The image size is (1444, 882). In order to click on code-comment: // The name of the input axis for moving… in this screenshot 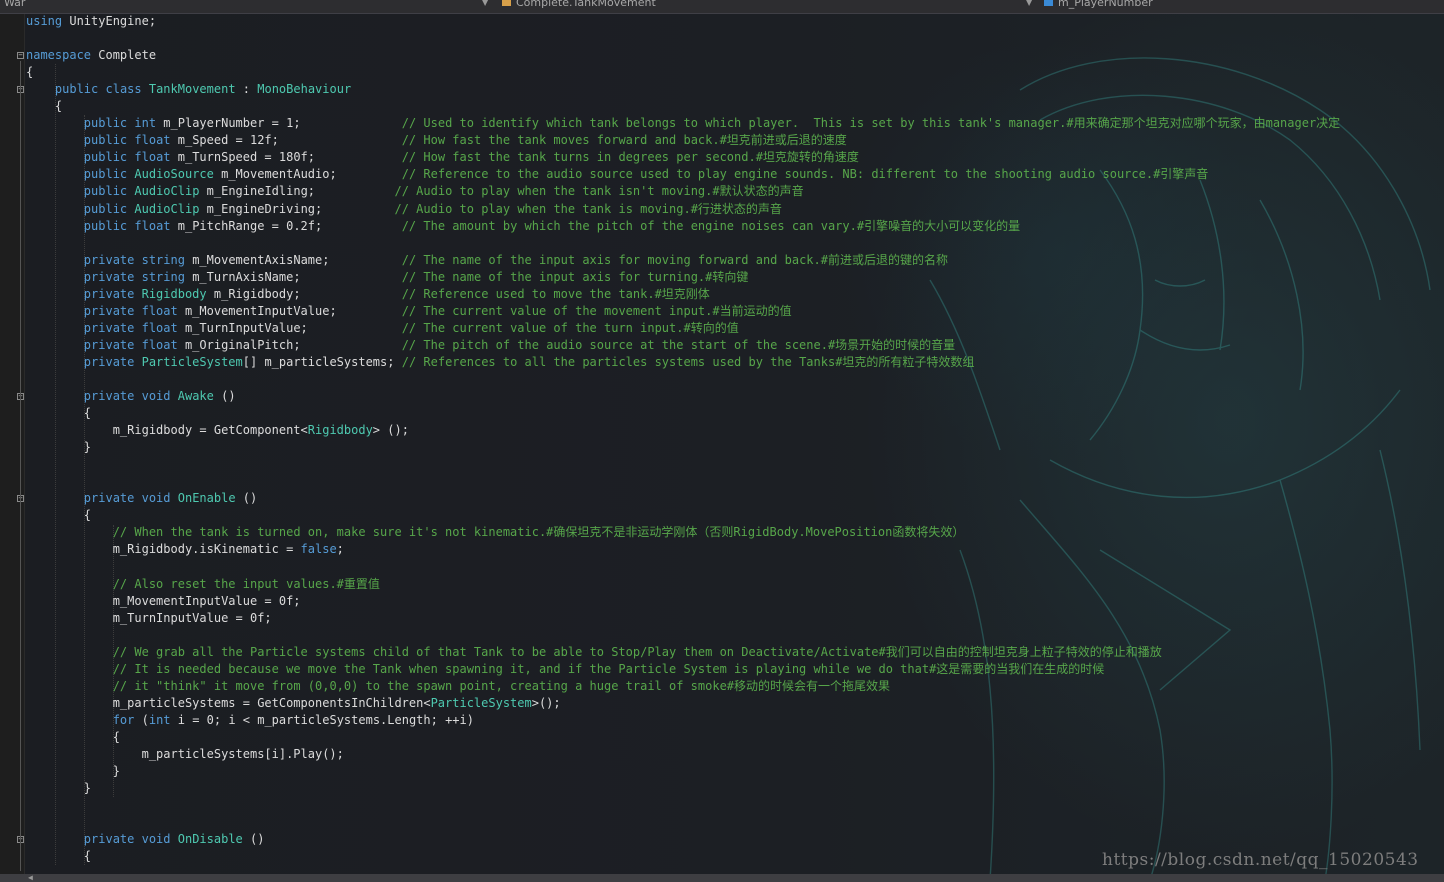, I will do `click(674, 259)`.